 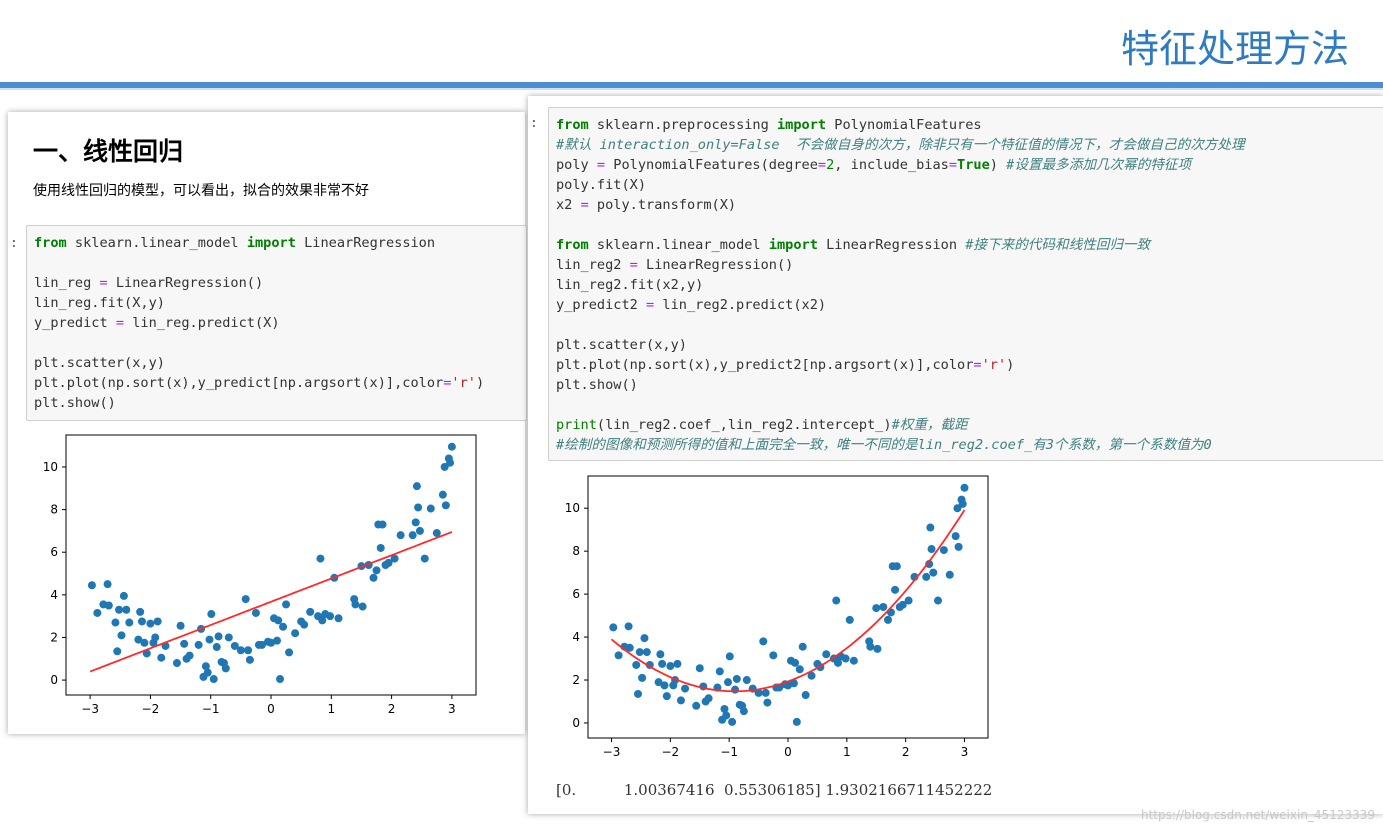 What do you see at coordinates (675, 265) in the screenshot?
I see `code-line: lin_reg2 = LinearRegression()` at bounding box center [675, 265].